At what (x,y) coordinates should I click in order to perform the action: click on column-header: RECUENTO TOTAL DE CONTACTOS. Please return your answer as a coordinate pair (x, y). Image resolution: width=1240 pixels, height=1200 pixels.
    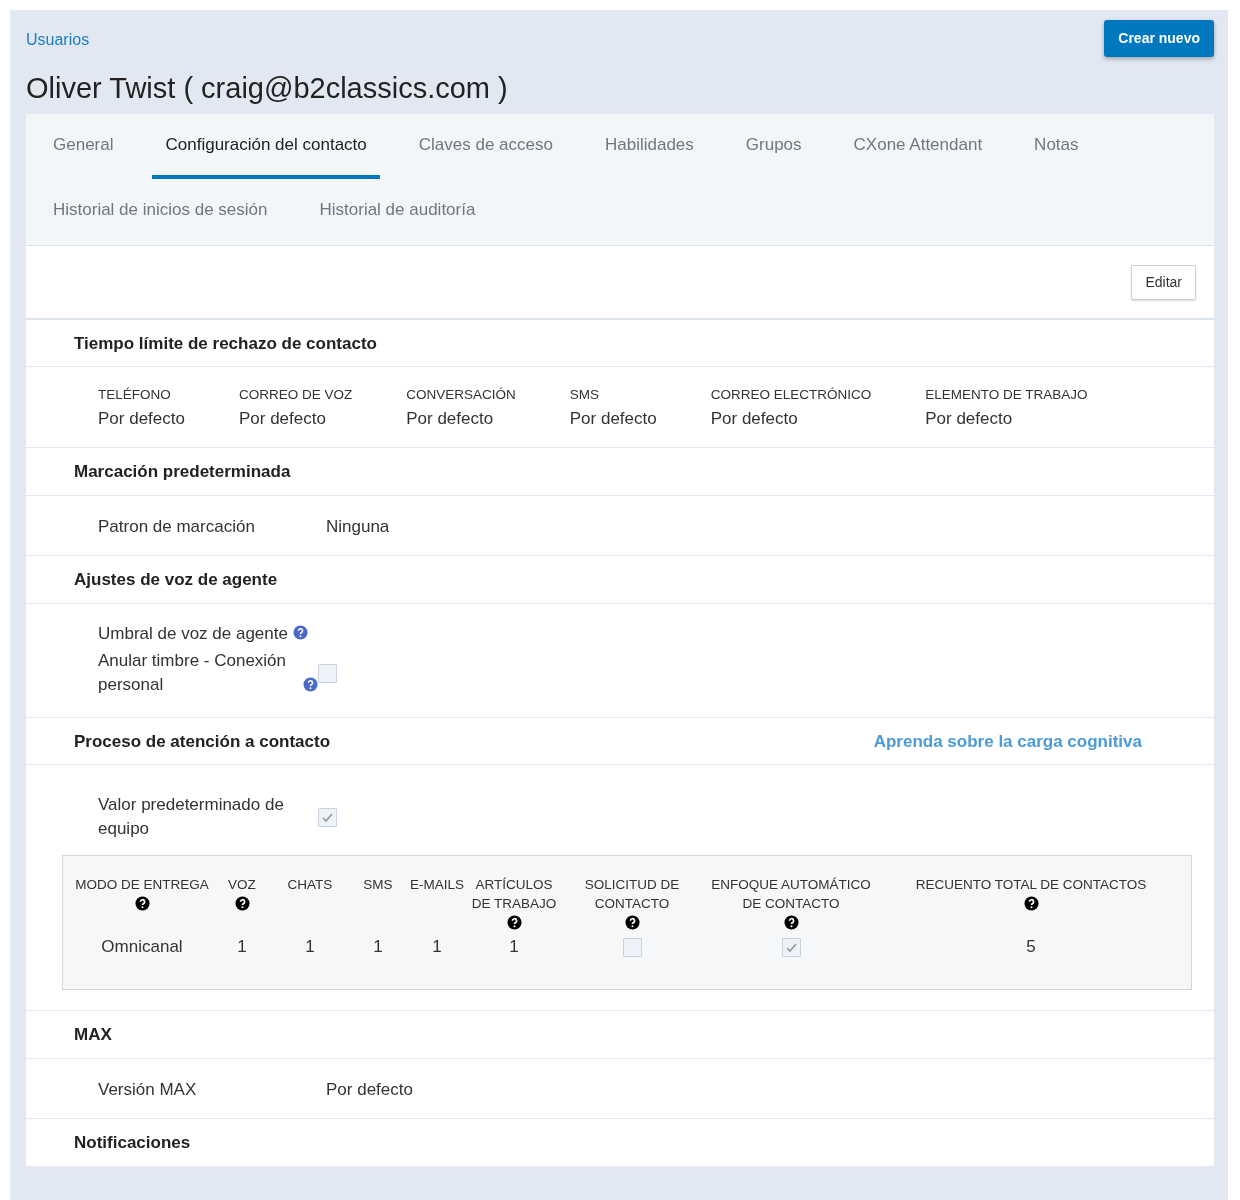
    Looking at the image, I should click on (1031, 885).